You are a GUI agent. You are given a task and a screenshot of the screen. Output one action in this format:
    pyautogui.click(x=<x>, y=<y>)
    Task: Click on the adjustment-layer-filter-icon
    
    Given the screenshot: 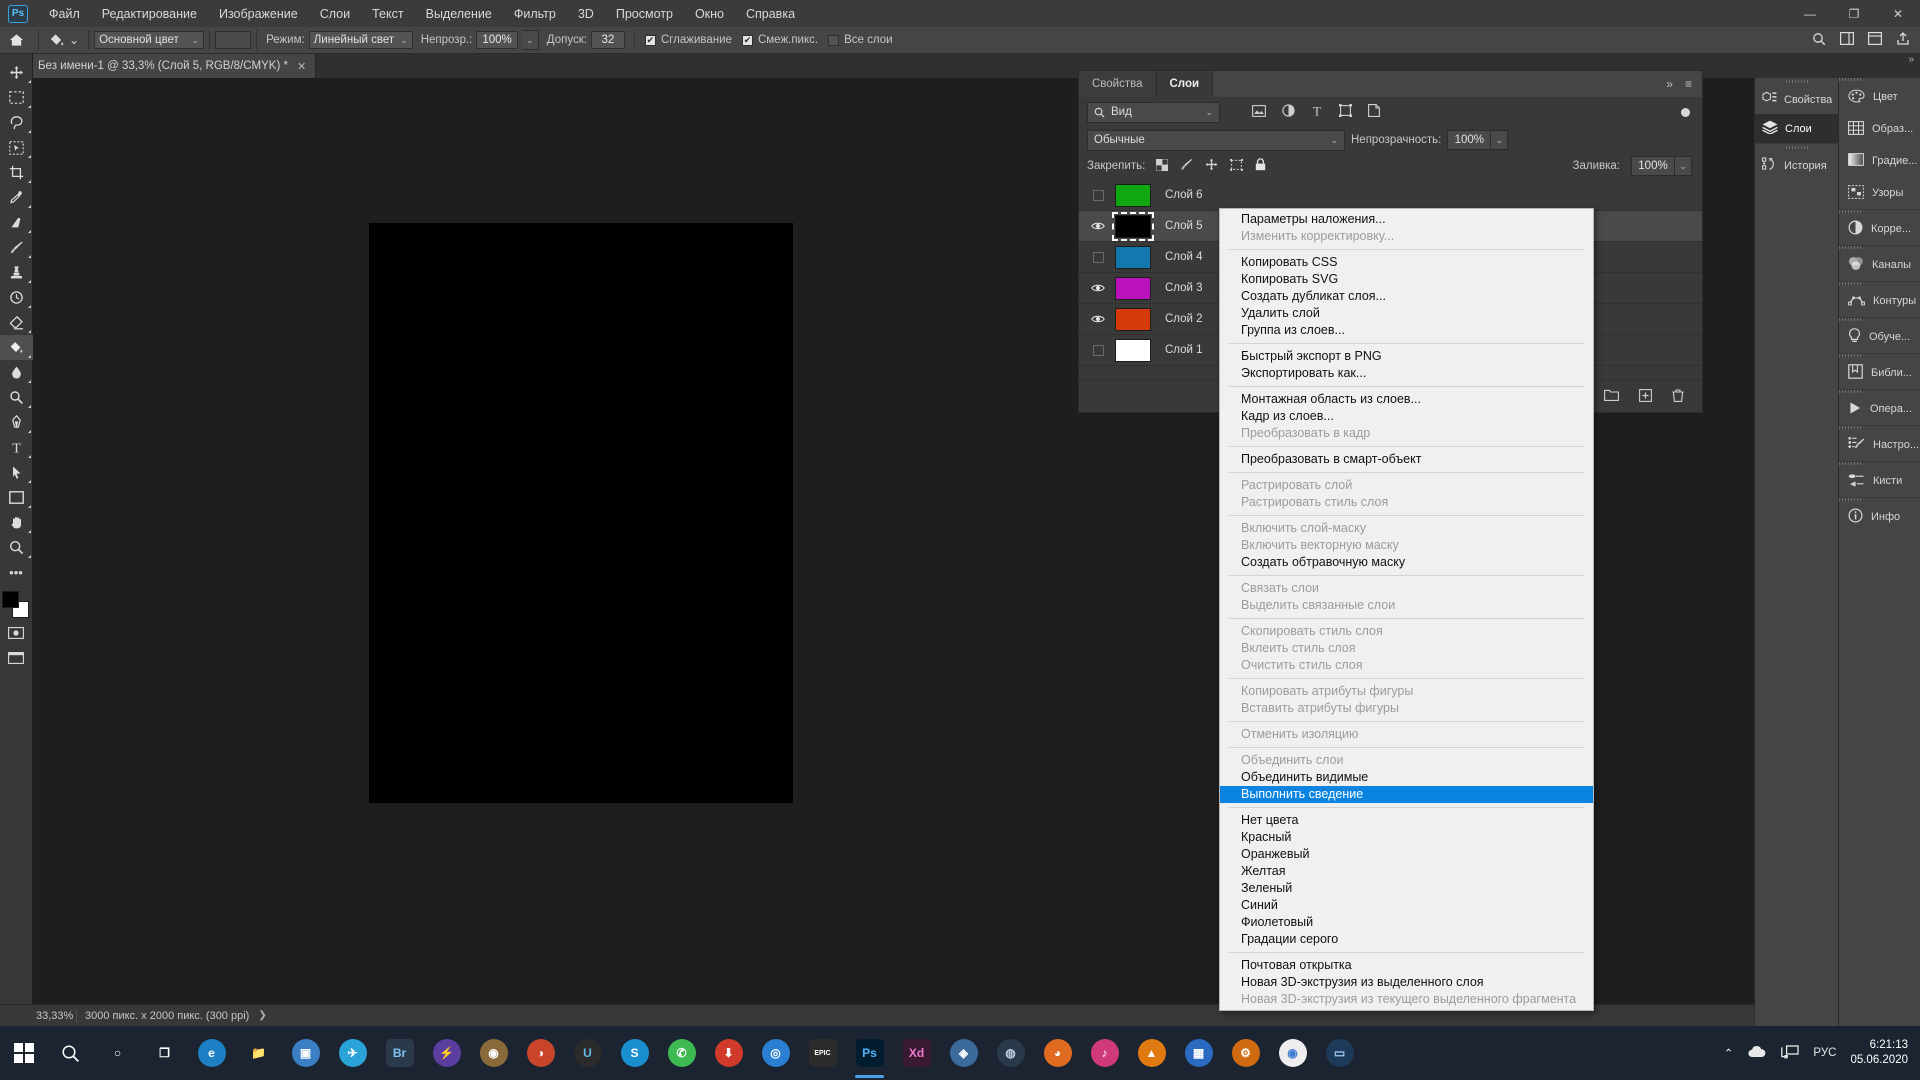 What is the action you would take?
    pyautogui.click(x=1288, y=112)
    